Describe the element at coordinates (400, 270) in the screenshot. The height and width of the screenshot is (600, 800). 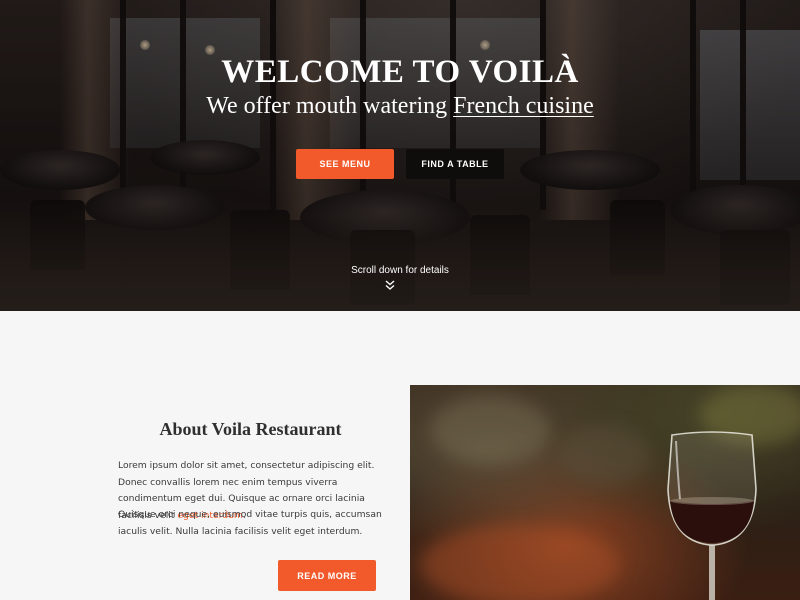
I see `scroll-hint: Scroll down for details` at that location.